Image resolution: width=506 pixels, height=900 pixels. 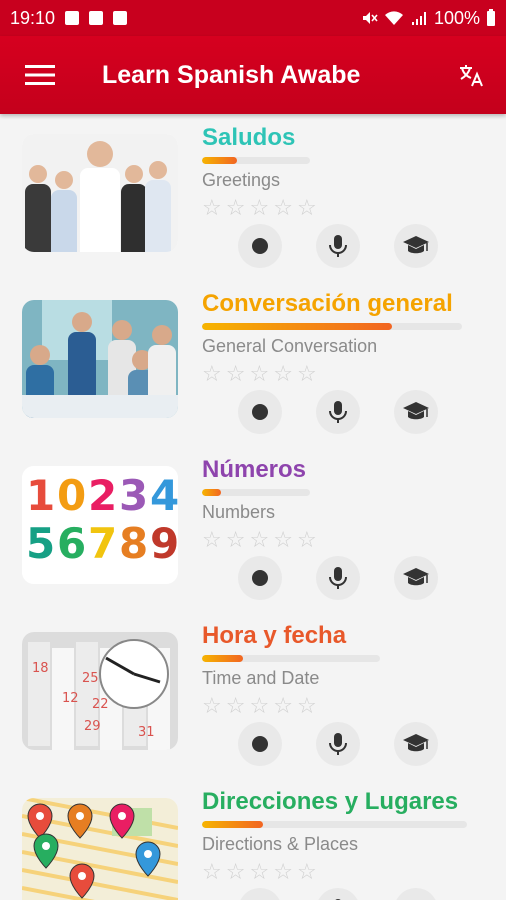 I want to click on clock-calendar-illustration: 18252922263112, so click(x=100, y=691).